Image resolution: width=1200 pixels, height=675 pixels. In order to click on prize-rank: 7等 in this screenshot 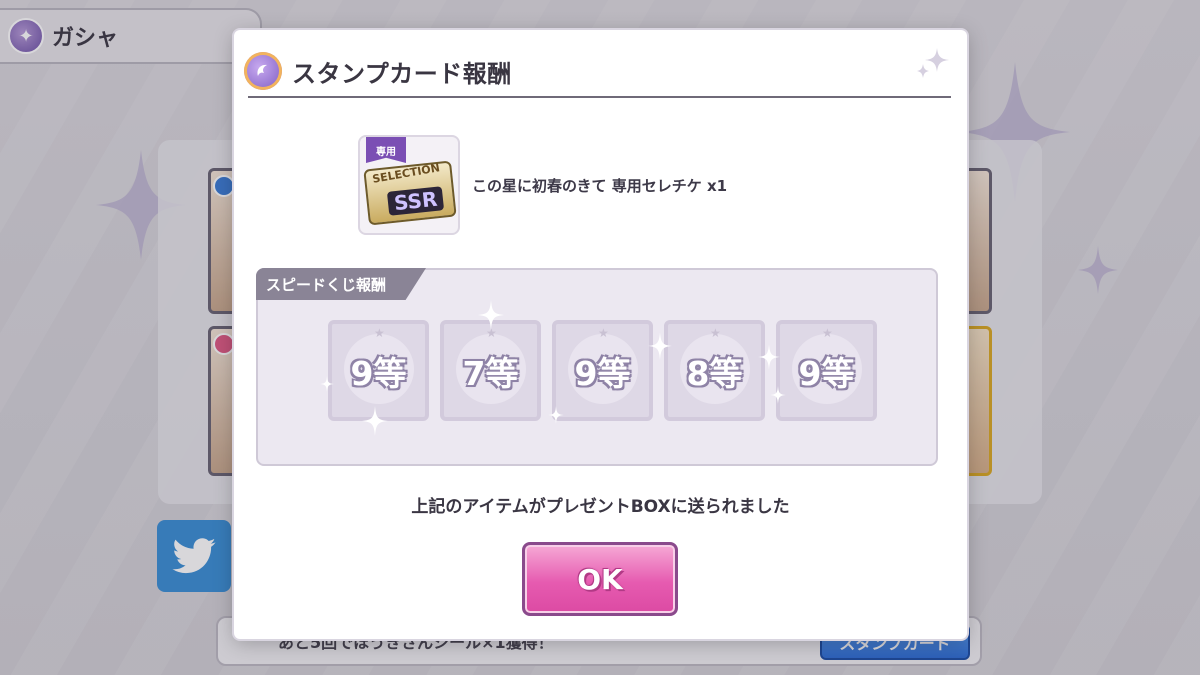, I will do `click(490, 373)`.